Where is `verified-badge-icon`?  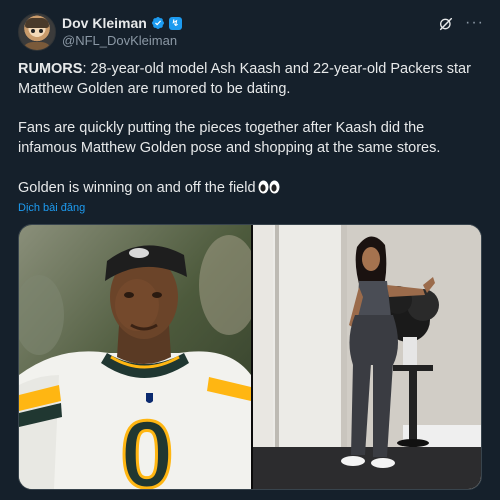 verified-badge-icon is located at coordinates (157, 23).